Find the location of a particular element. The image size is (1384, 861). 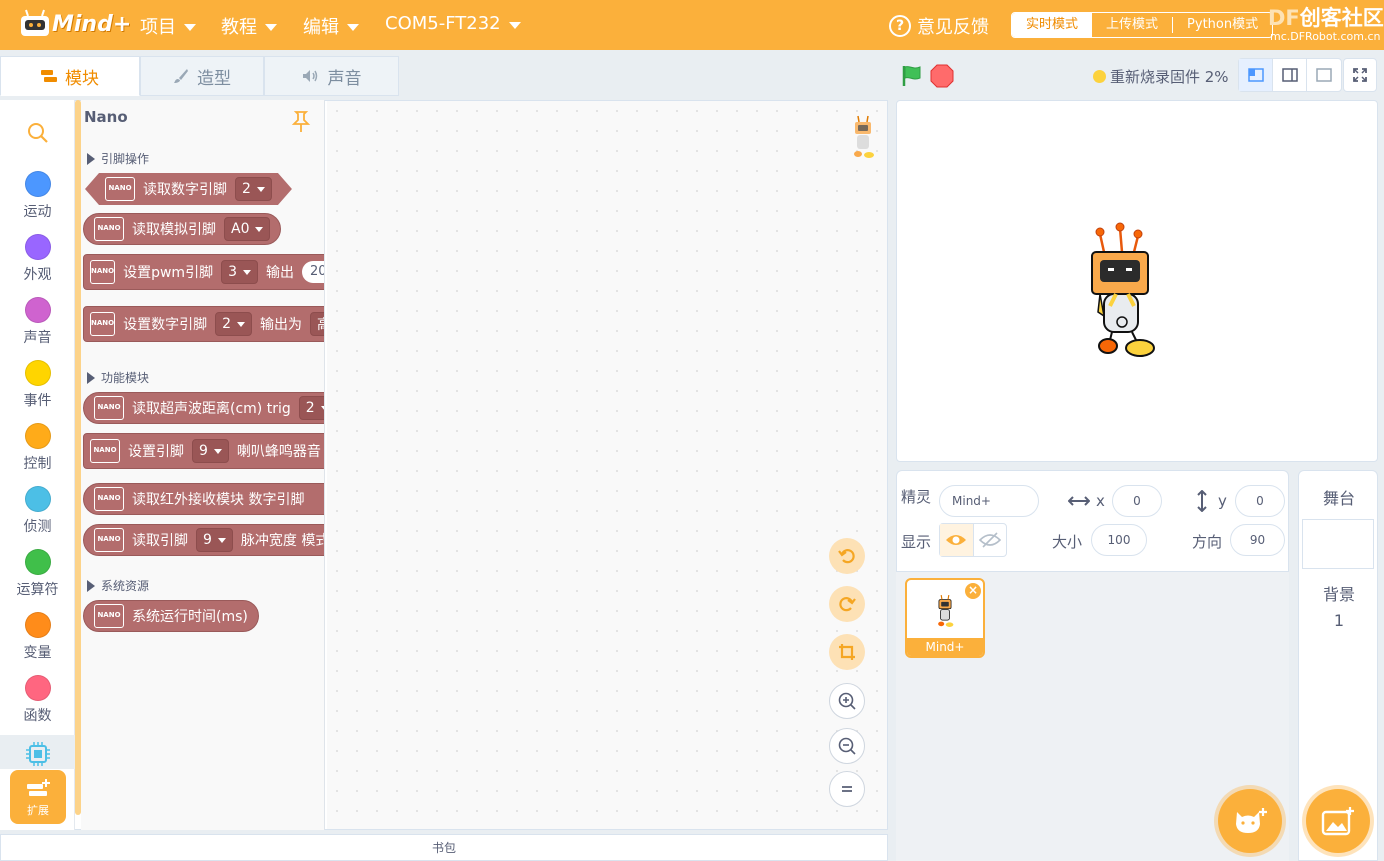

menu-project: 项目 is located at coordinates (168, 26).